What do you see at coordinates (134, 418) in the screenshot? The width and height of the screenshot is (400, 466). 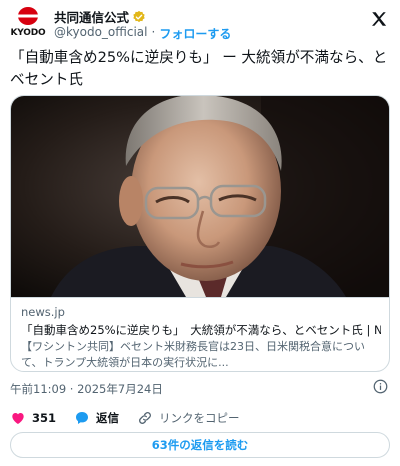 I see `action-bar: 351 返信 リンクをコピー` at bounding box center [134, 418].